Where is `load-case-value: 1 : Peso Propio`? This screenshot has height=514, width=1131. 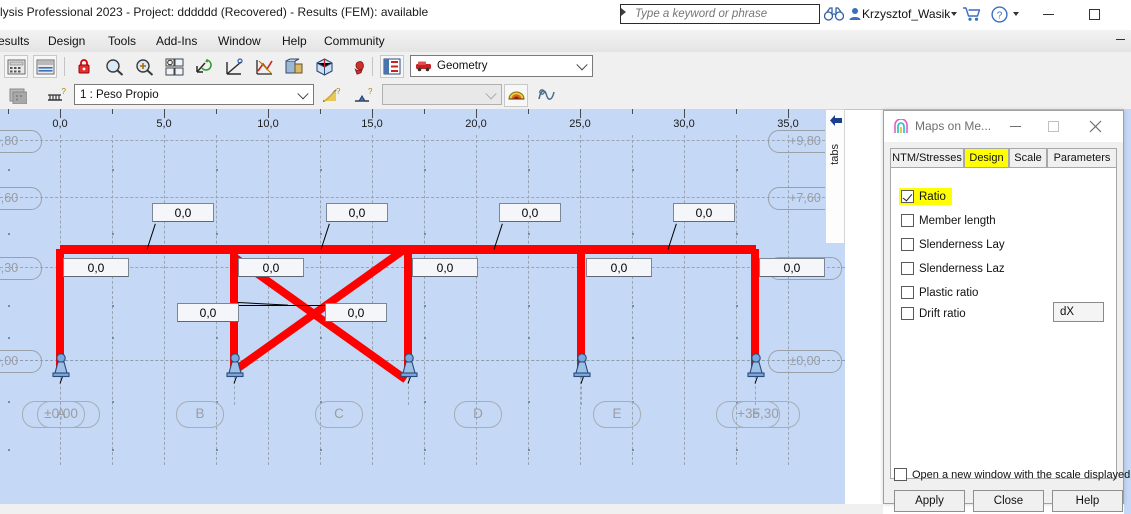 load-case-value: 1 : Peso Propio is located at coordinates (119, 94).